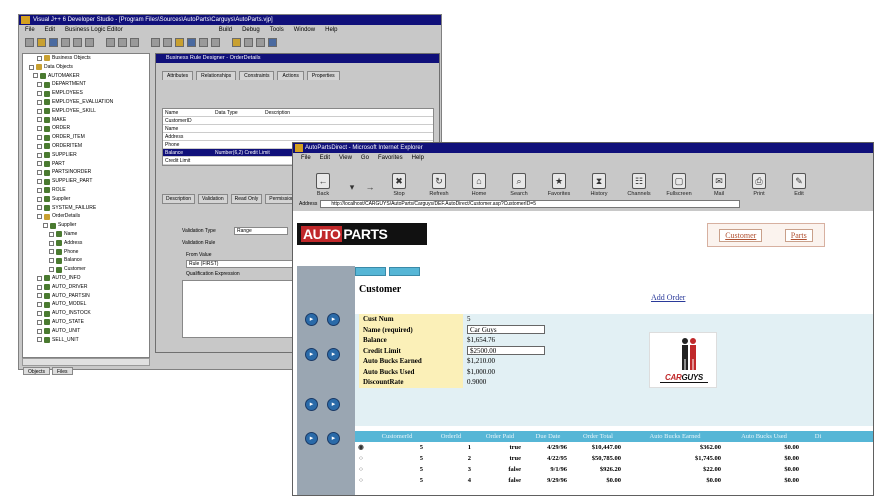 Image resolution: width=874 pixels, height=496 pixels. What do you see at coordinates (86, 93) in the screenshot?
I see `tree-item: EMPLOYEES` at bounding box center [86, 93].